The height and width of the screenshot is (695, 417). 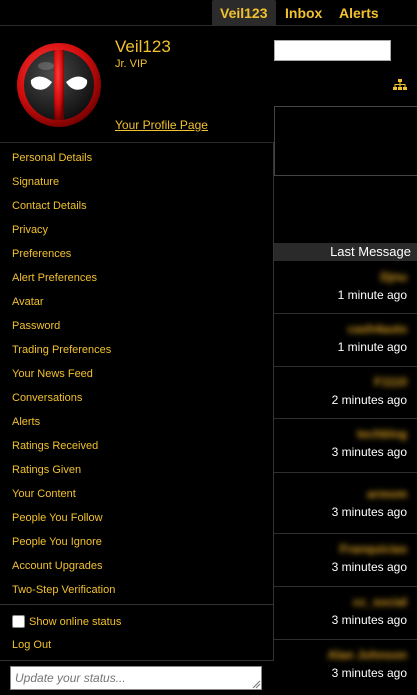 I want to click on show-online-label: Show online status, so click(x=75, y=622).